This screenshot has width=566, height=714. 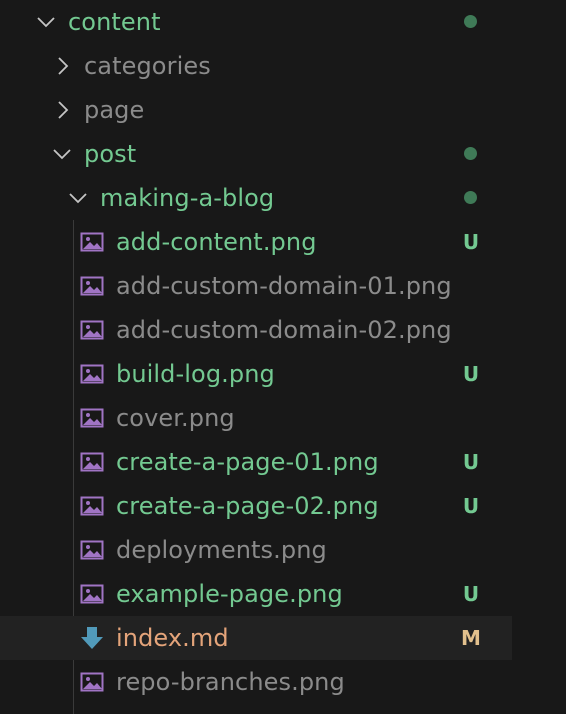 What do you see at coordinates (256, 154) in the screenshot?
I see `folder-row-post: post` at bounding box center [256, 154].